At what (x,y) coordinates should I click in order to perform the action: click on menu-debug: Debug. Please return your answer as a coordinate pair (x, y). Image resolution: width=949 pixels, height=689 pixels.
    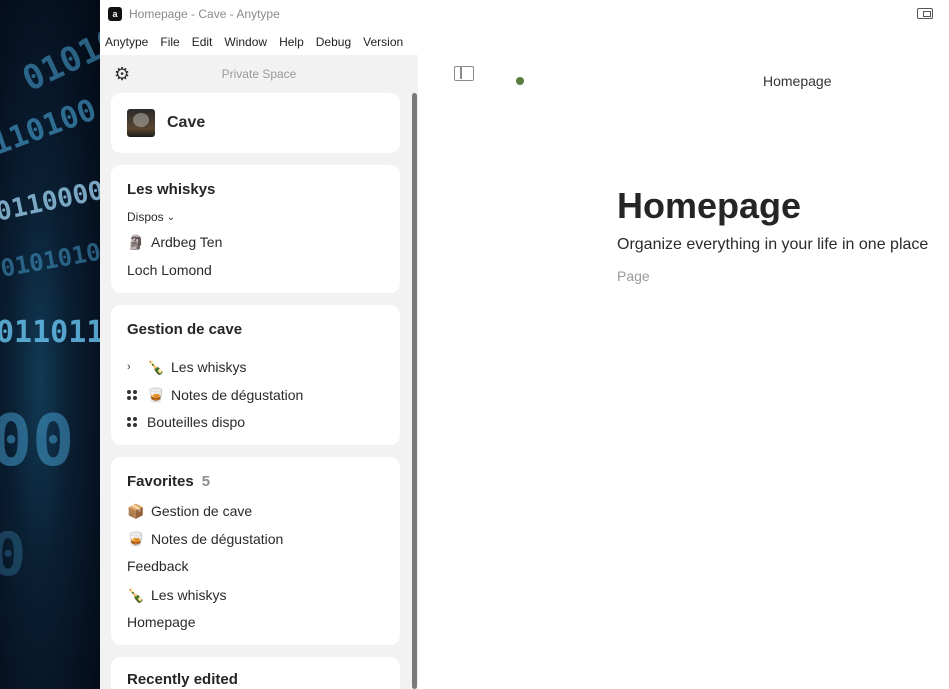
    Looking at the image, I should click on (333, 42).